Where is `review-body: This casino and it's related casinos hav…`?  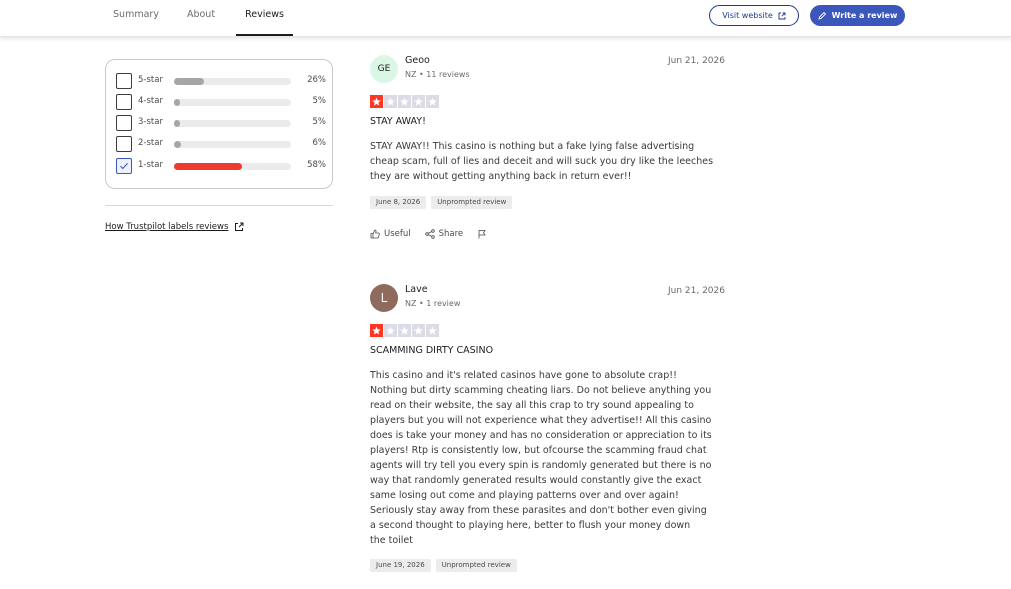
review-body: This casino and it's related casinos hav… is located at coordinates (547, 458).